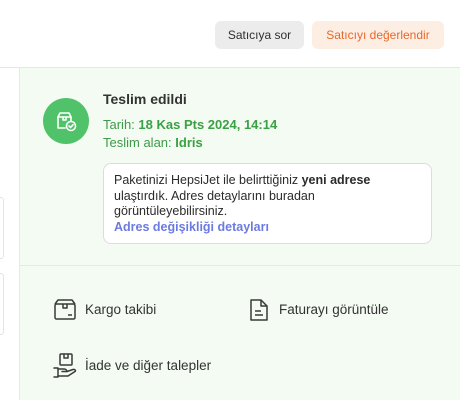 This screenshot has width=460, height=400. Describe the element at coordinates (120, 309) in the screenshot. I see `cargo-tracking-action: Kargo takibi` at that location.